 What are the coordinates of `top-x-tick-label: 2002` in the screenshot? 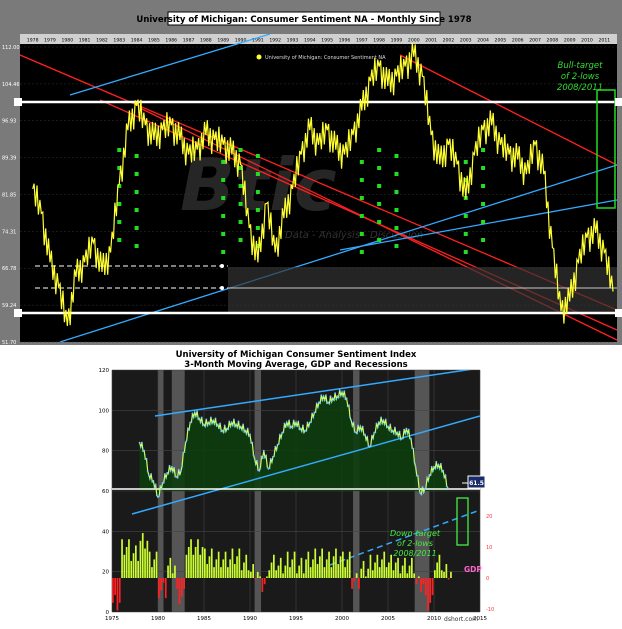 It's located at (449, 41).